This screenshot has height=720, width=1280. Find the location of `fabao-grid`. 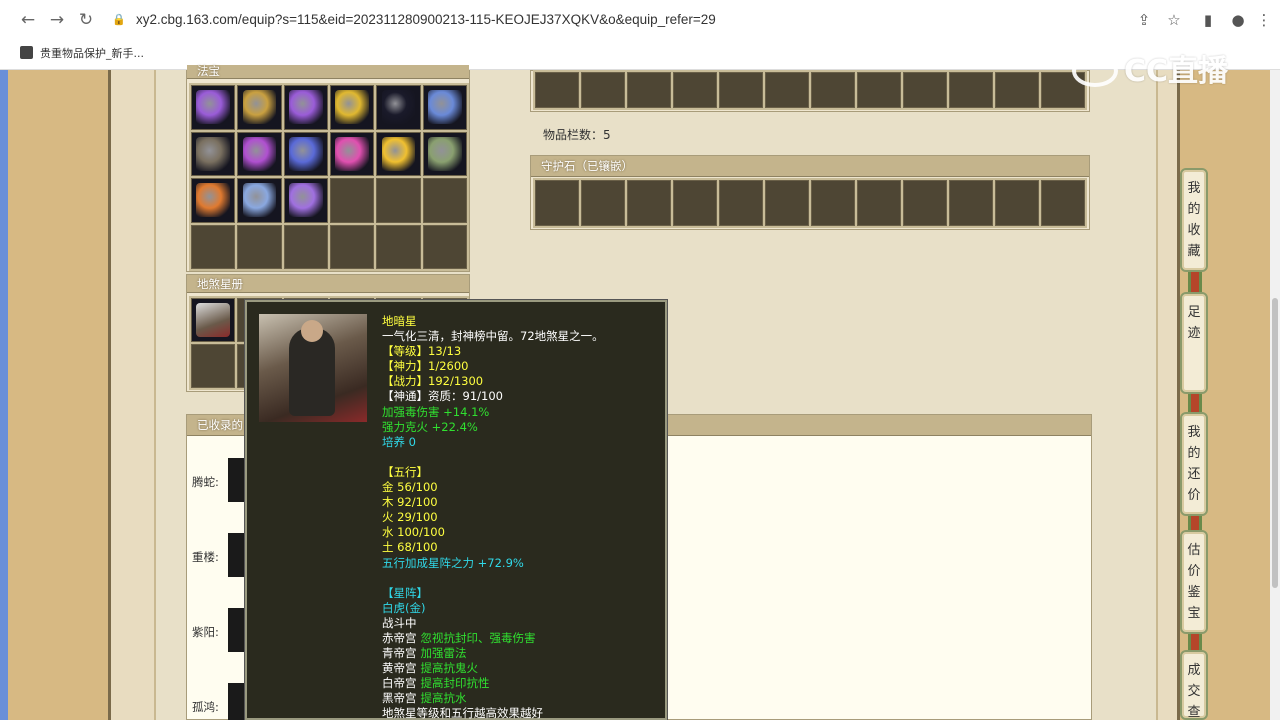

fabao-grid is located at coordinates (329, 177).